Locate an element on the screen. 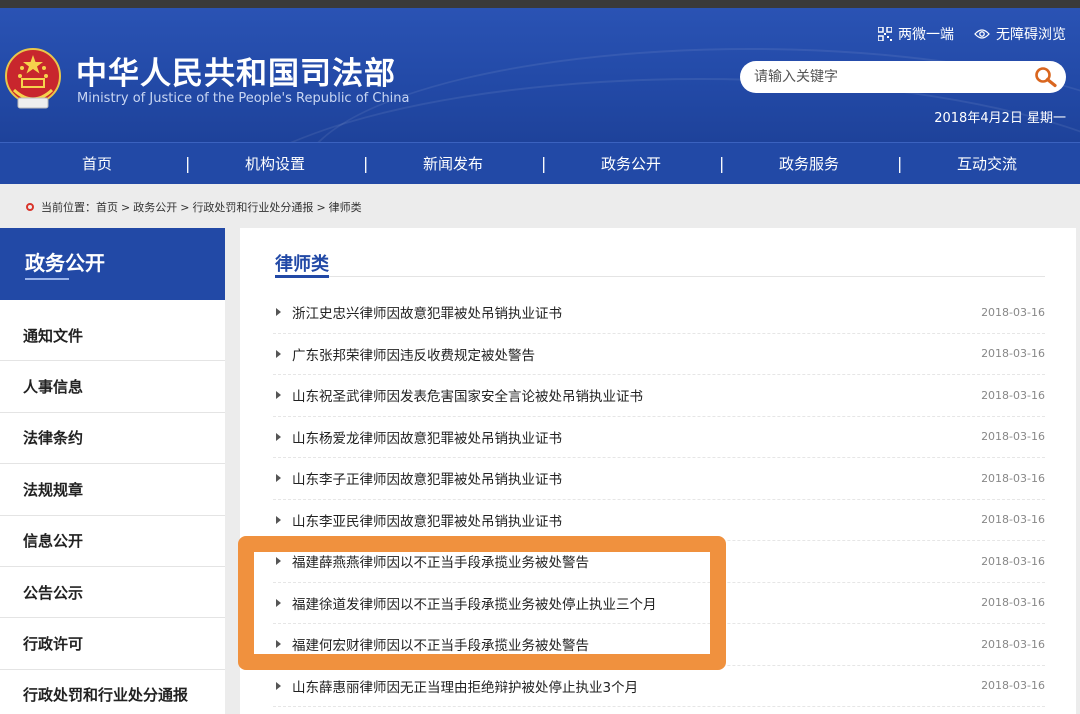 This screenshot has height=714, width=1080. sidebar-item-notices: 通知文件 is located at coordinates (112, 336).